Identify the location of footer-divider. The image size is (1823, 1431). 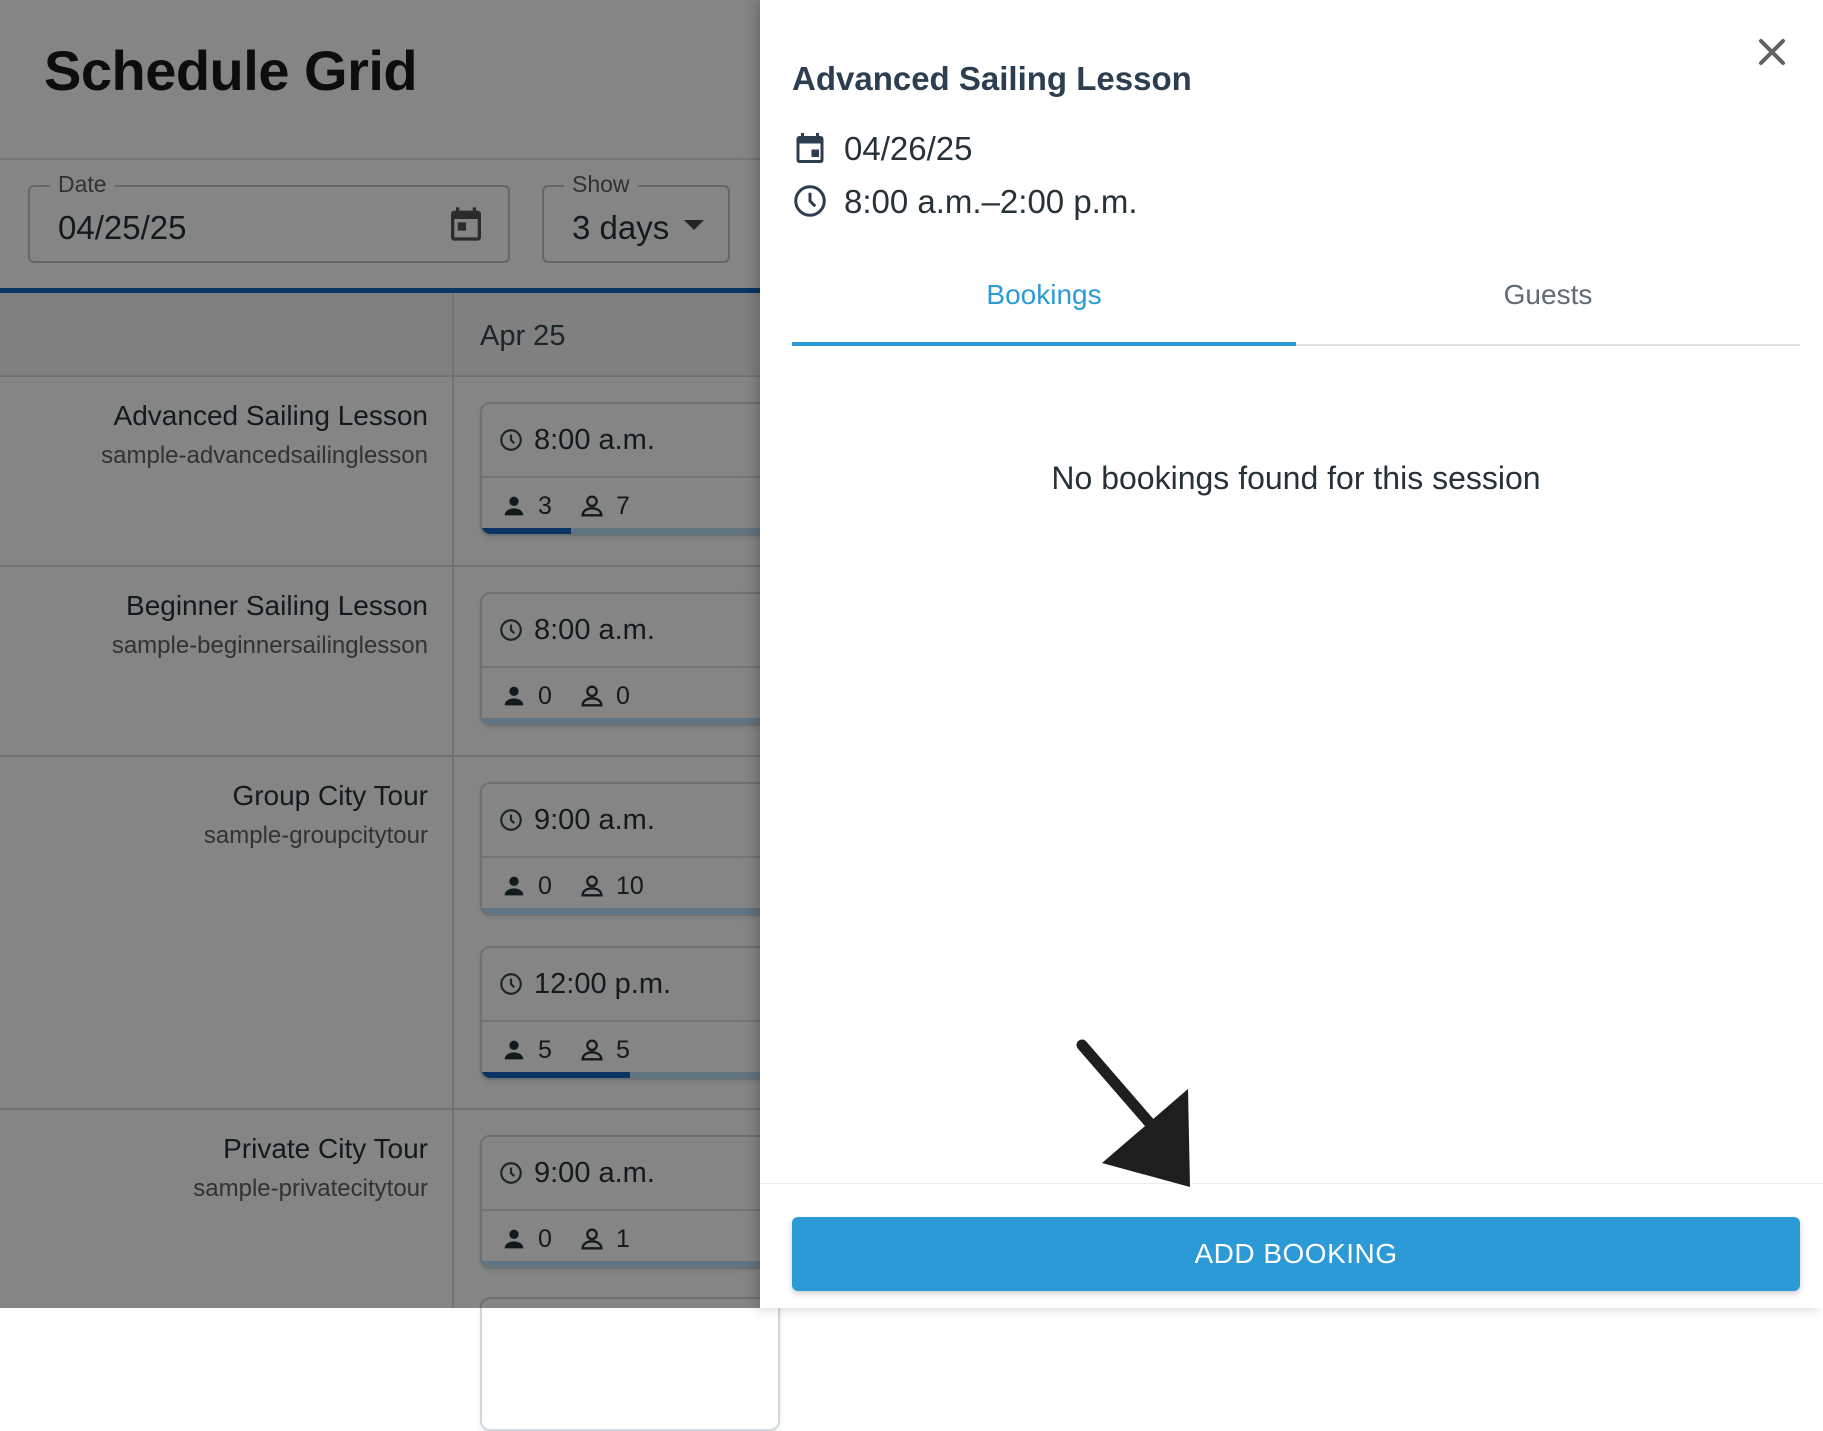
(1291, 1183).